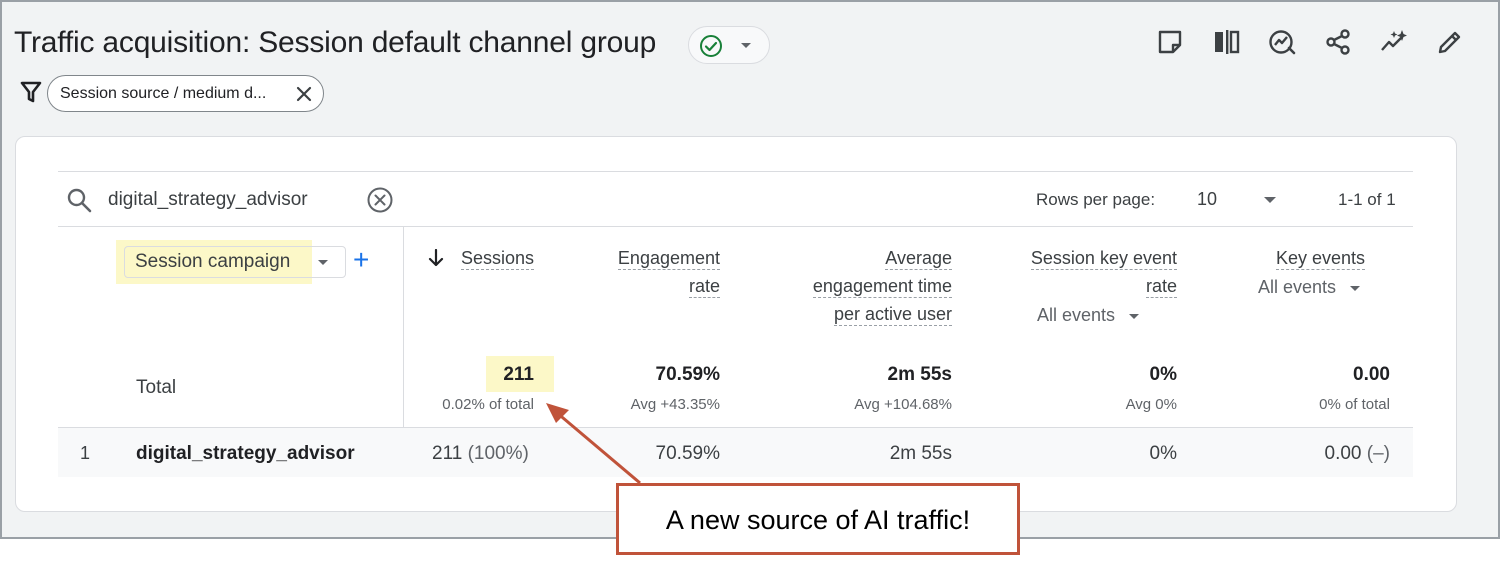  What do you see at coordinates (361, 260) in the screenshot?
I see `add-dimension-button: +` at bounding box center [361, 260].